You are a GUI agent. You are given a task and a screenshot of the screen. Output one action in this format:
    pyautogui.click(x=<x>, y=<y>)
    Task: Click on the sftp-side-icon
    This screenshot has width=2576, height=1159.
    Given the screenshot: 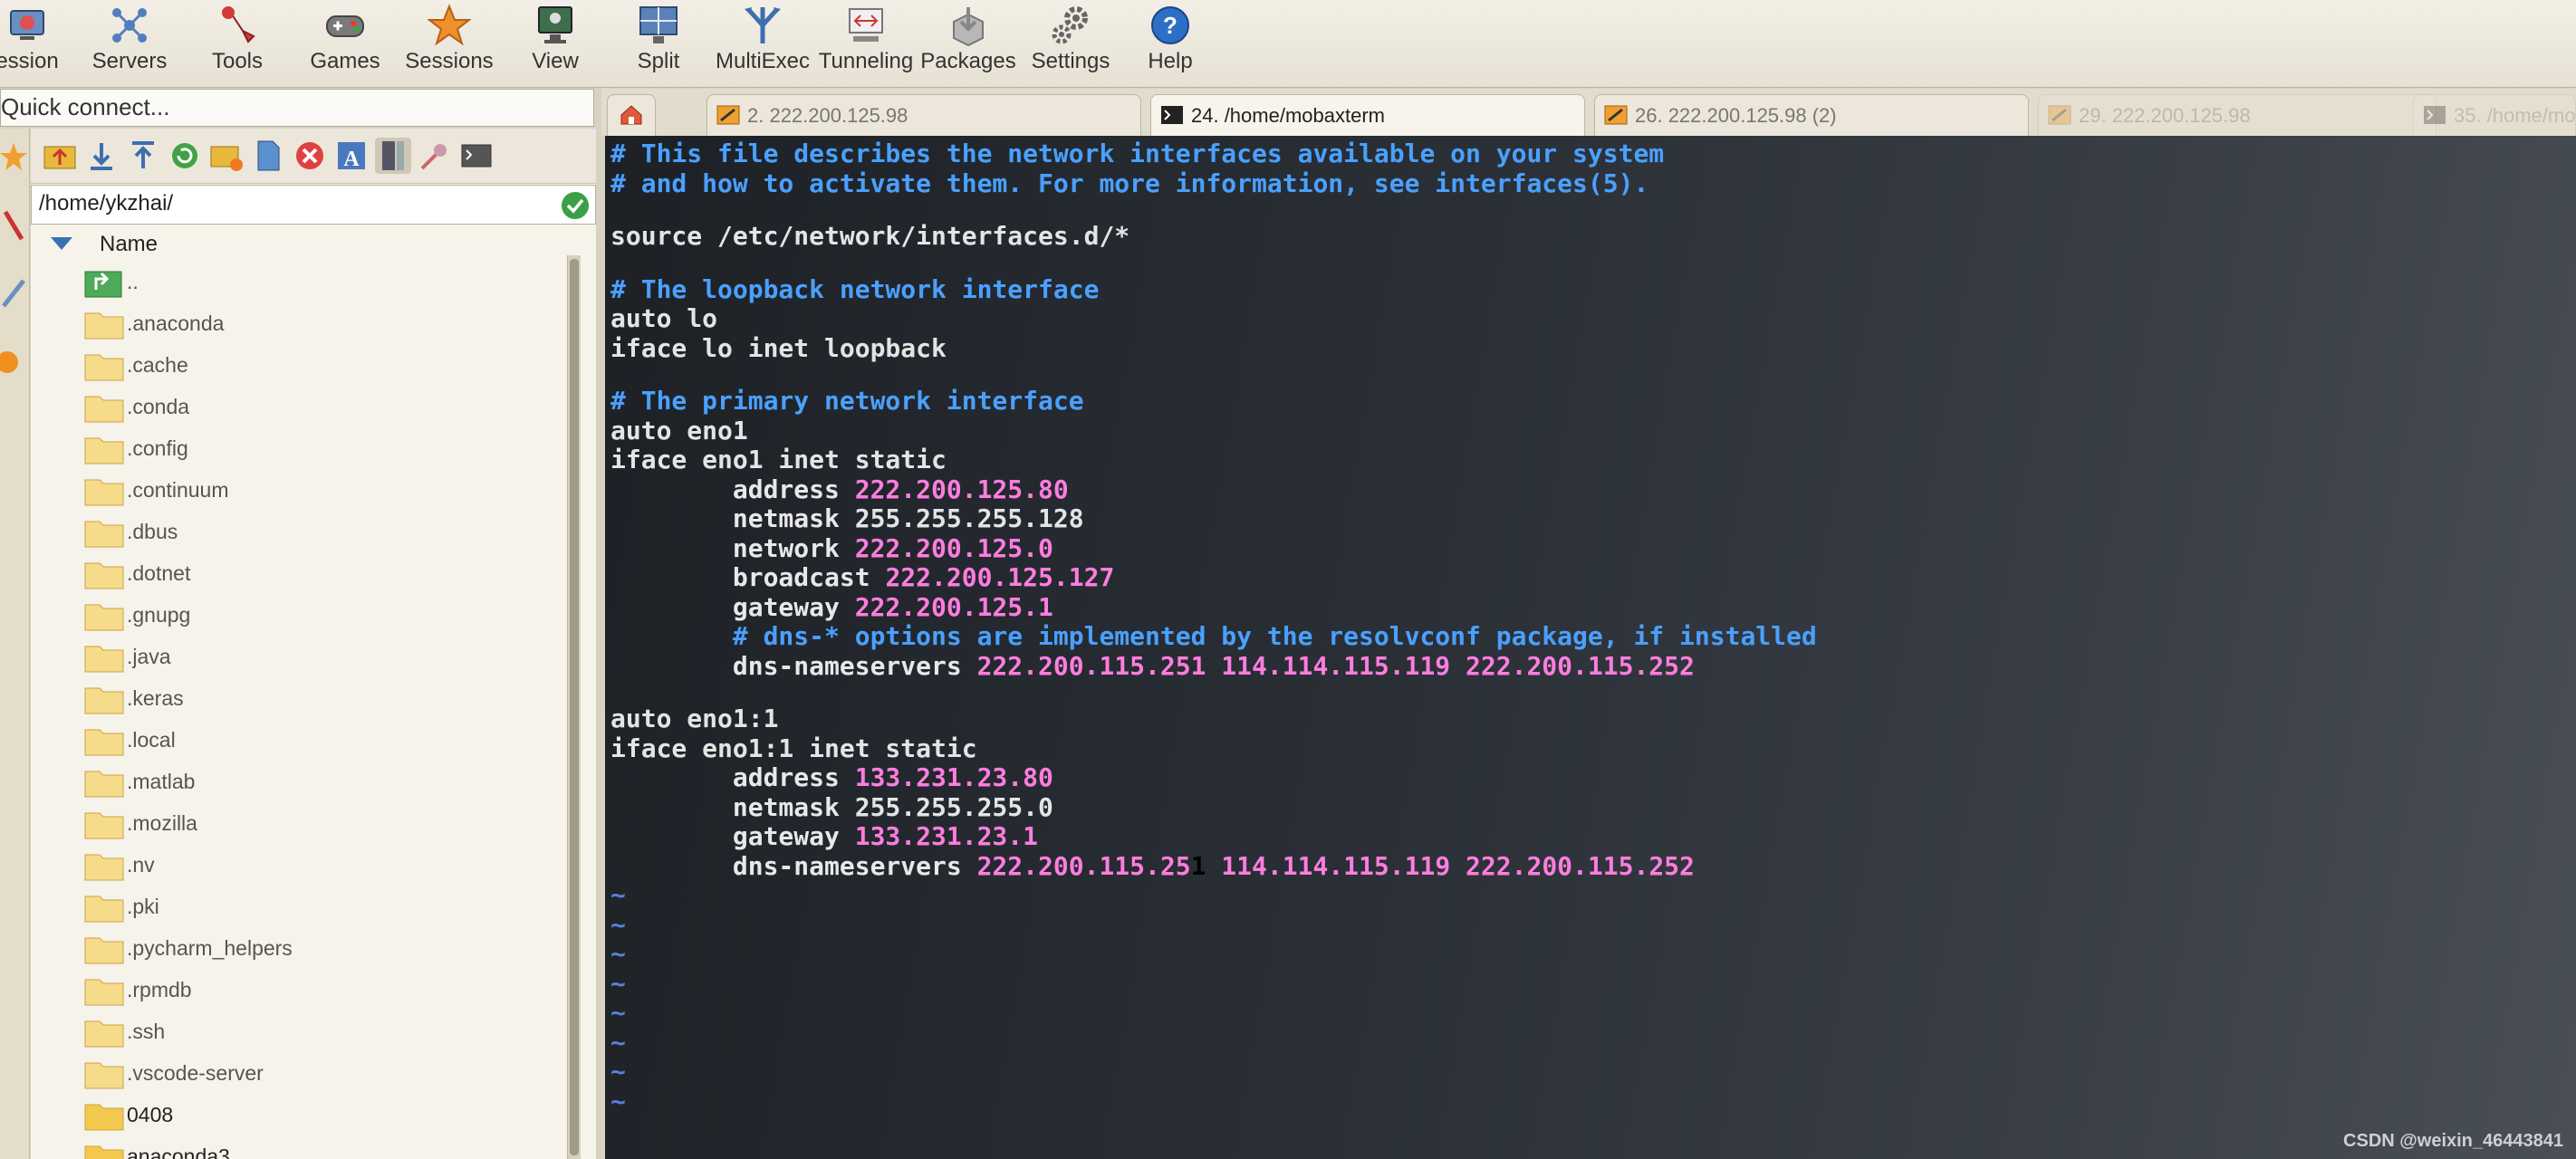 What is the action you would take?
    pyautogui.click(x=13, y=362)
    